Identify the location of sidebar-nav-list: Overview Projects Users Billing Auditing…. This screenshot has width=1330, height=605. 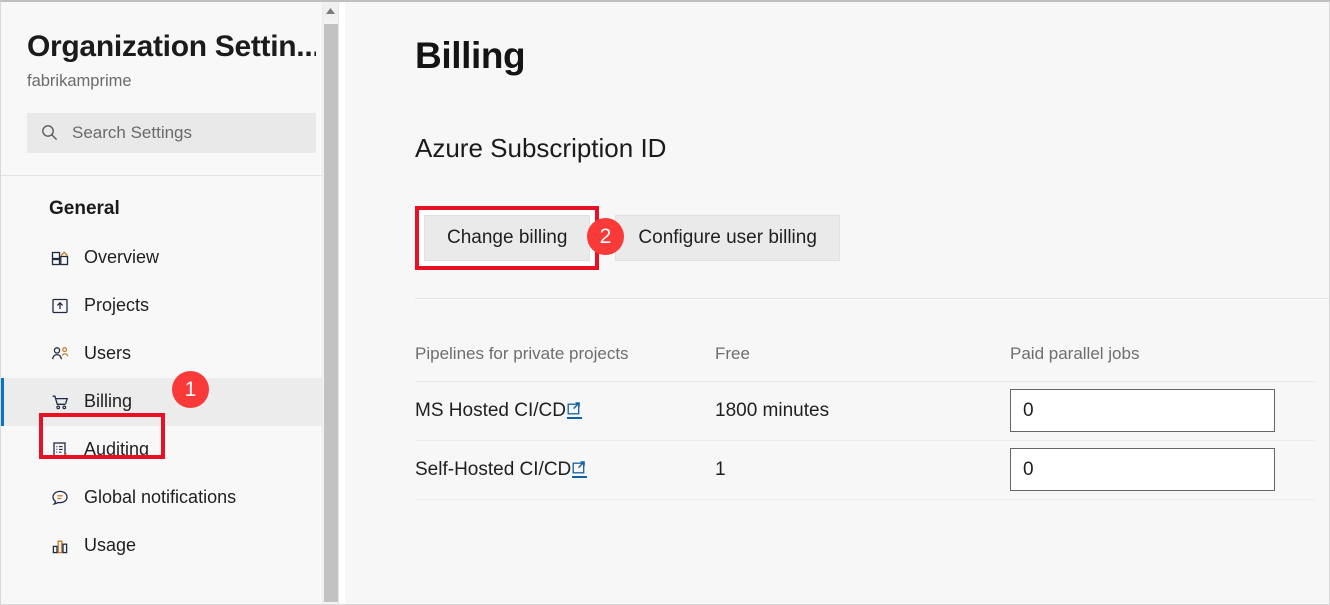
(169, 402).